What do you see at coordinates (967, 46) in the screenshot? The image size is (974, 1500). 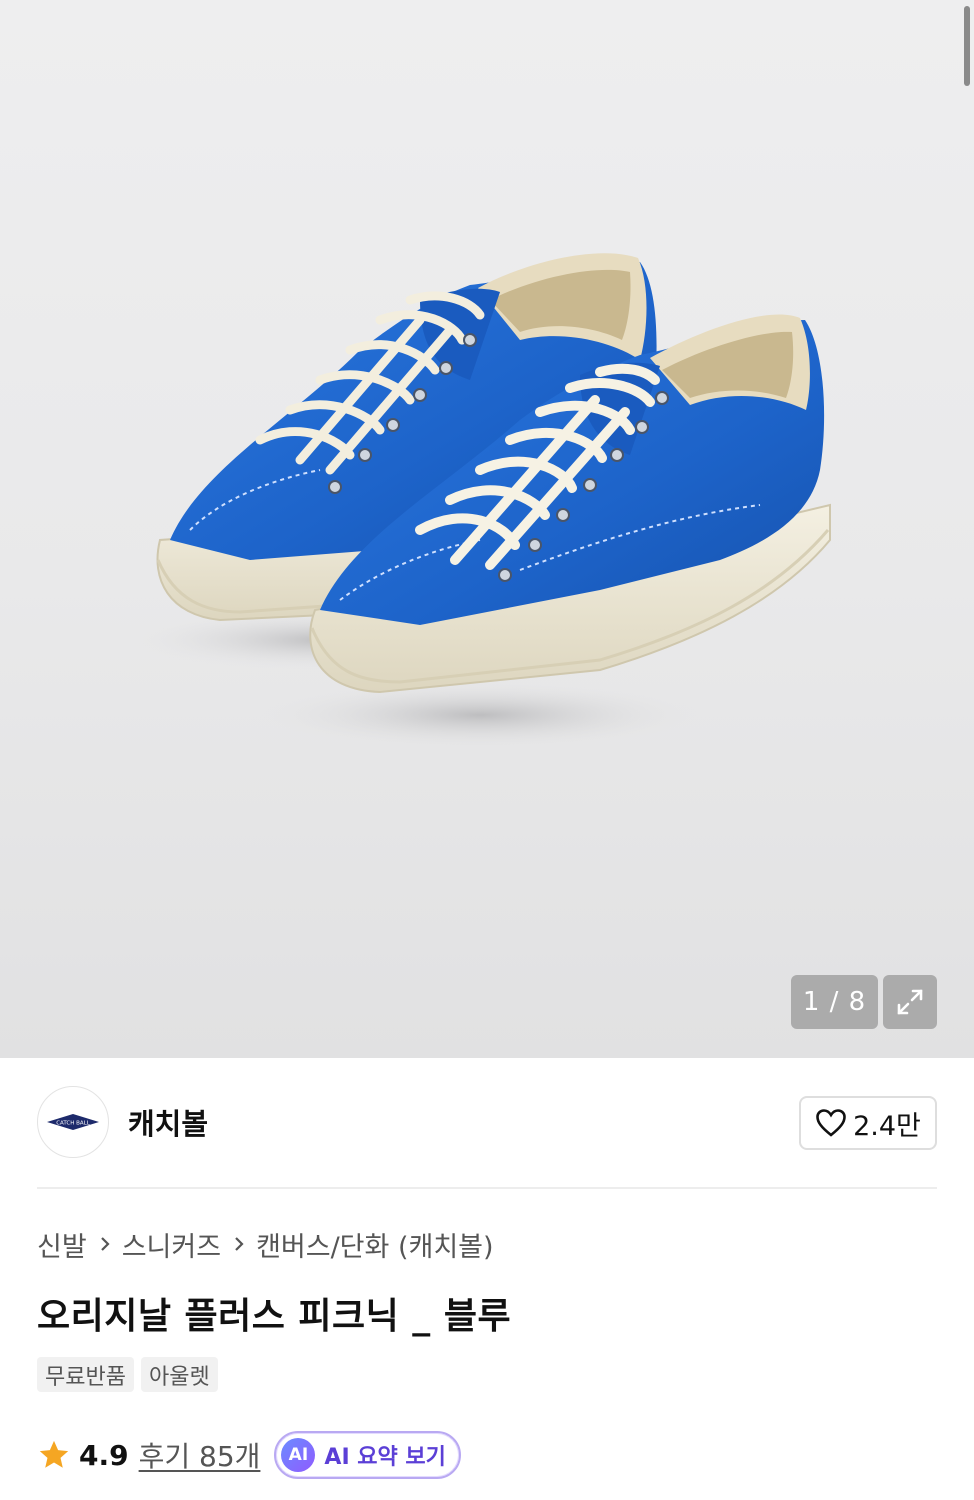 I see `page-scrollbar` at bounding box center [967, 46].